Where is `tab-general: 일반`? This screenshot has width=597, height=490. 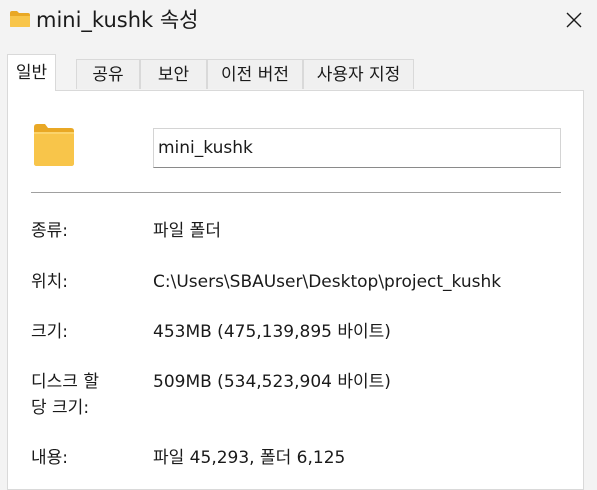 tab-general: 일반 is located at coordinates (31, 72).